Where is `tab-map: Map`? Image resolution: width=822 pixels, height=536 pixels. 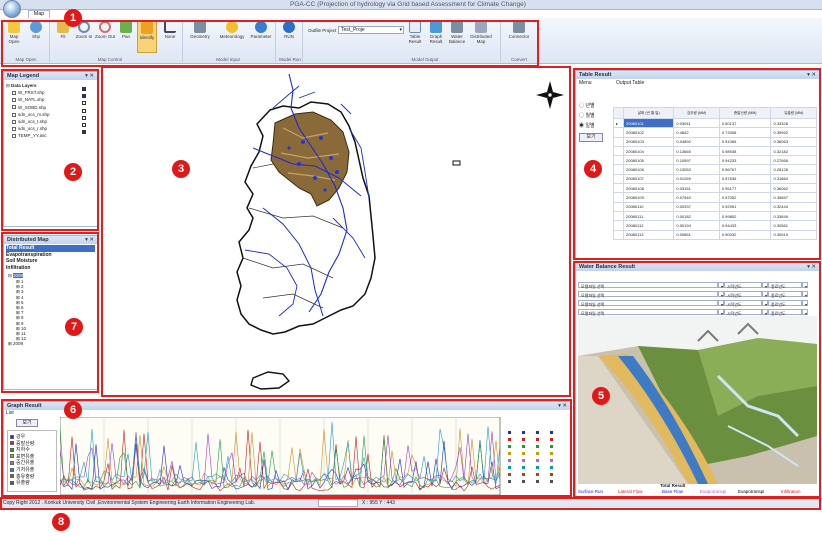 tab-map: Map is located at coordinates (39, 14).